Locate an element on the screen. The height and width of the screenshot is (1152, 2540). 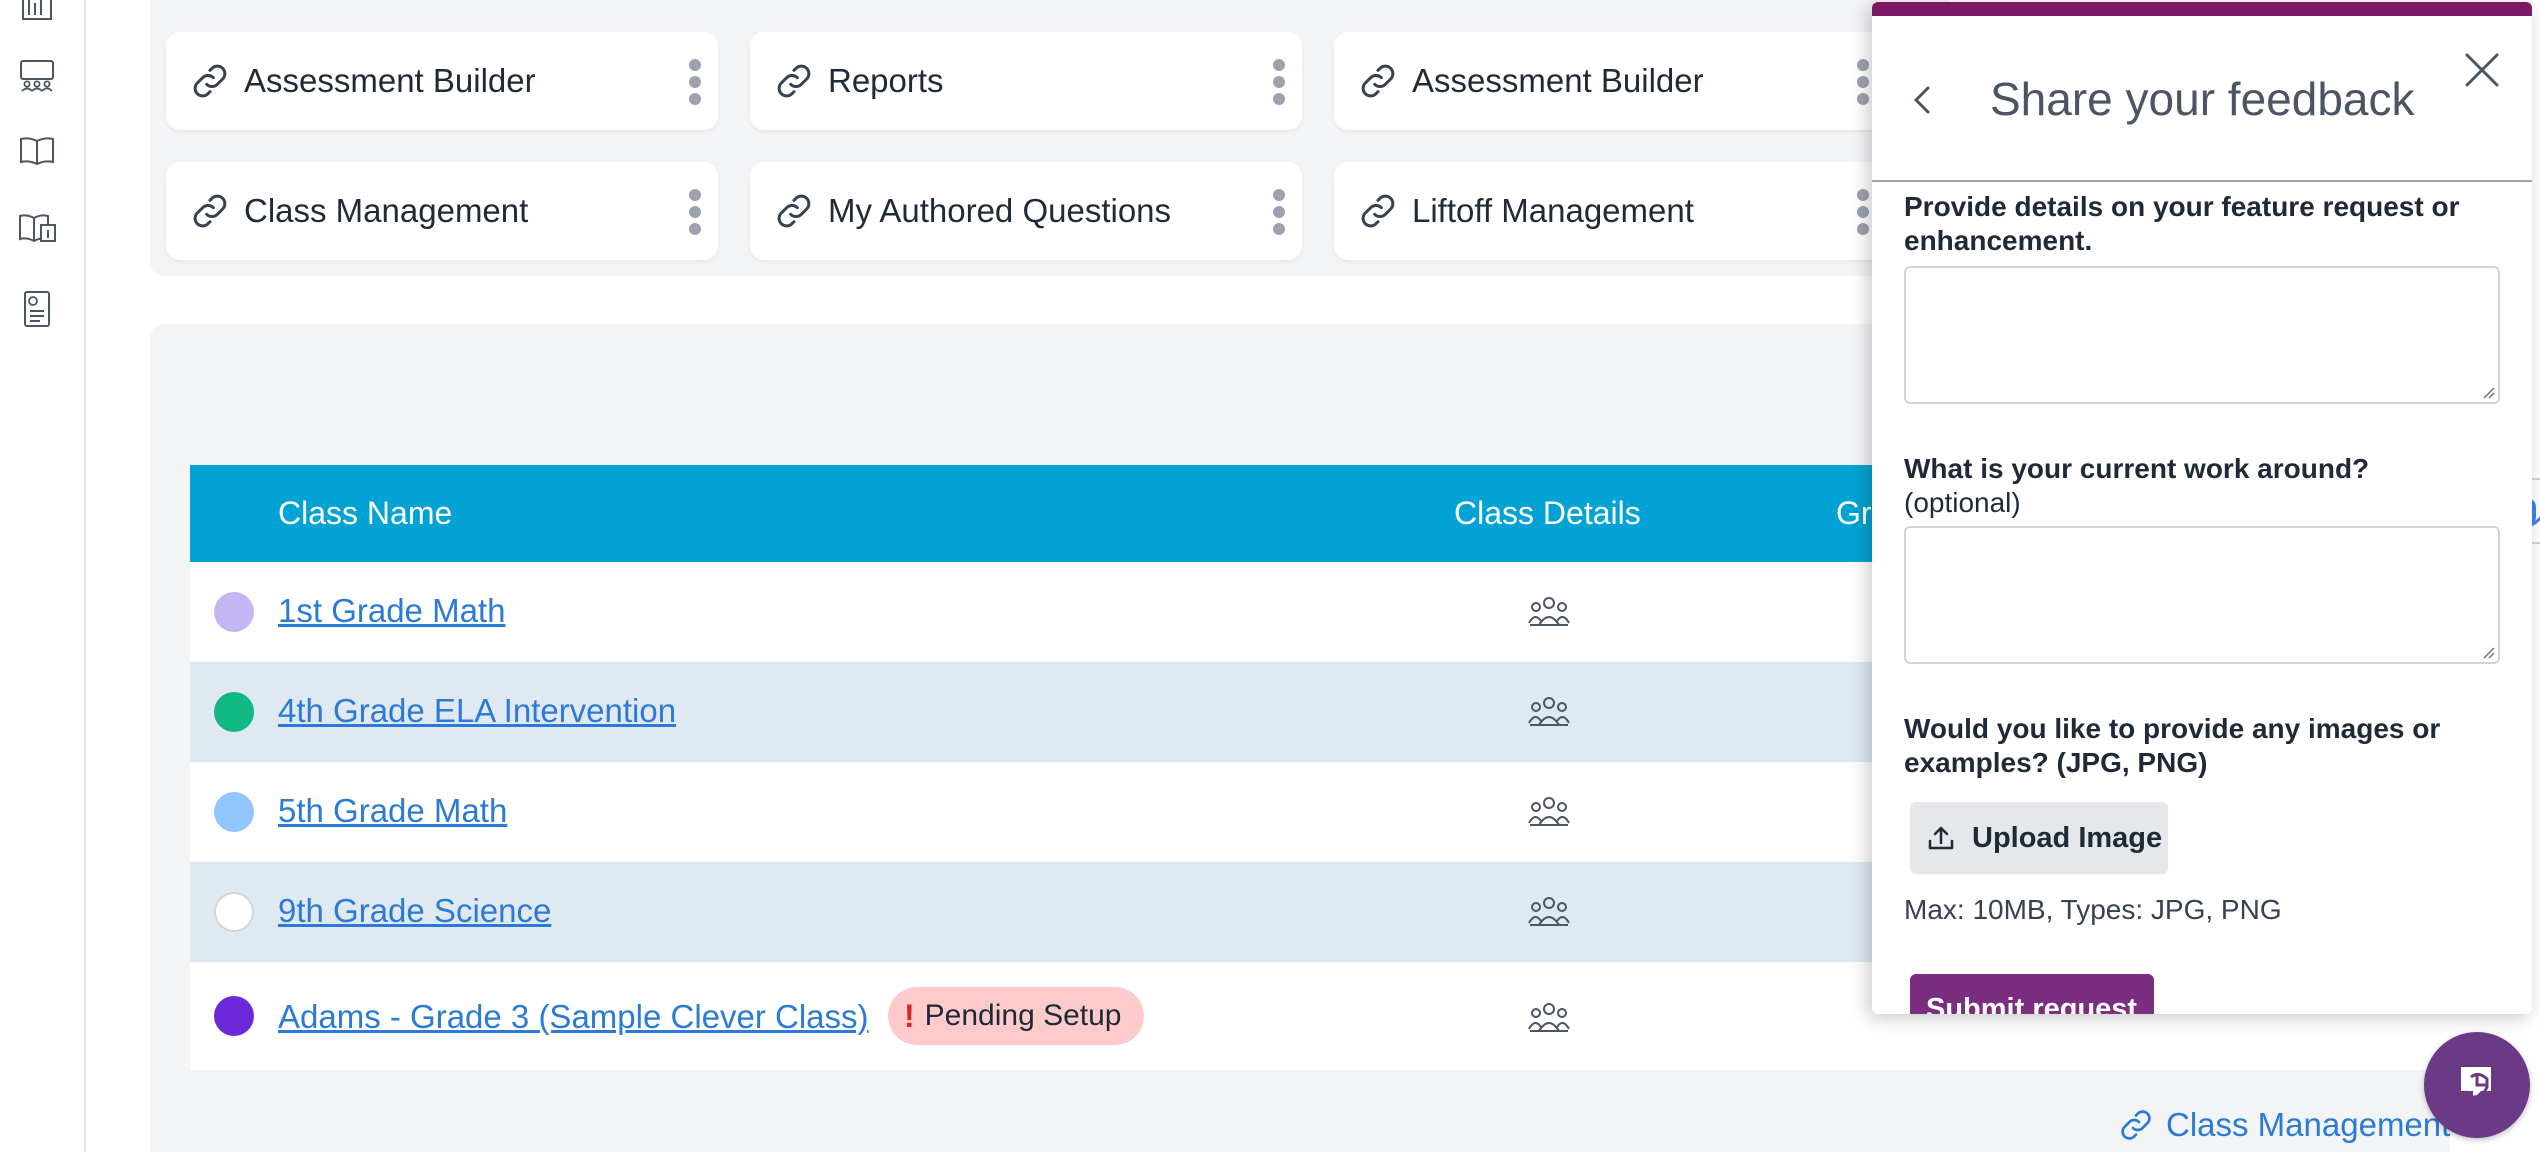
column-header-partial: Gr is located at coordinates (1854, 513).